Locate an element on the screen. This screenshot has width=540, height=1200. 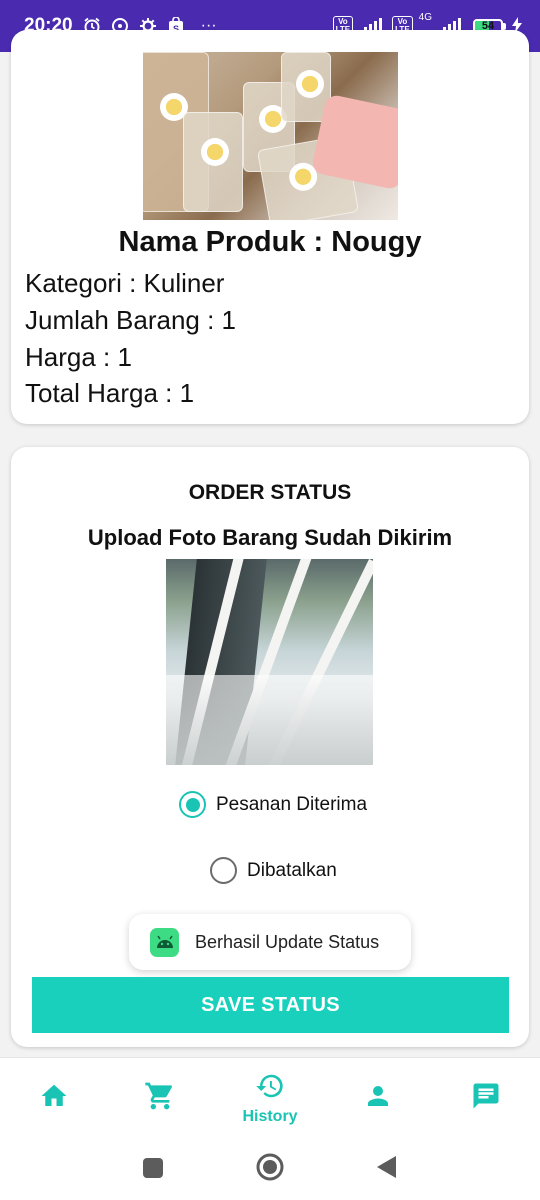
product-total: Total Harga : 1 is located at coordinates (110, 393).